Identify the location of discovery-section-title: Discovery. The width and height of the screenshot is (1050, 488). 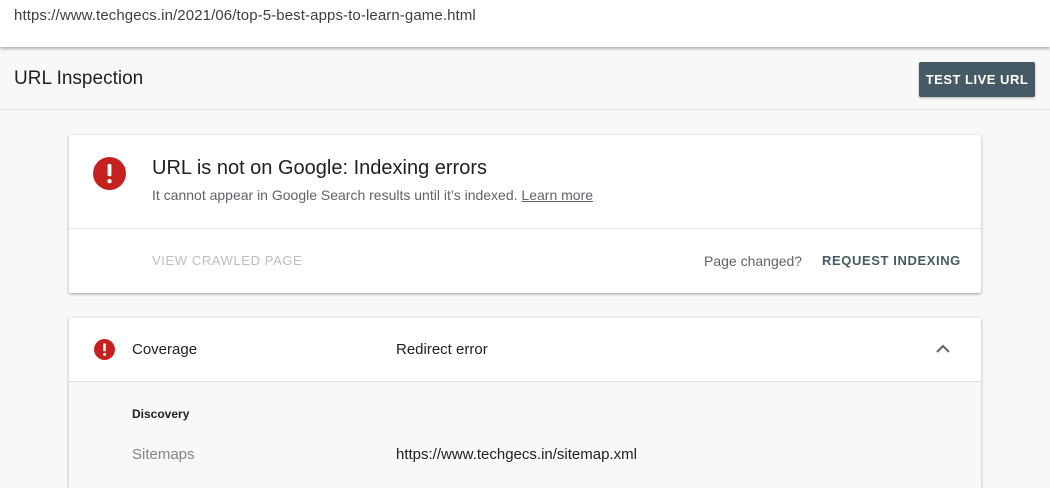
(161, 414).